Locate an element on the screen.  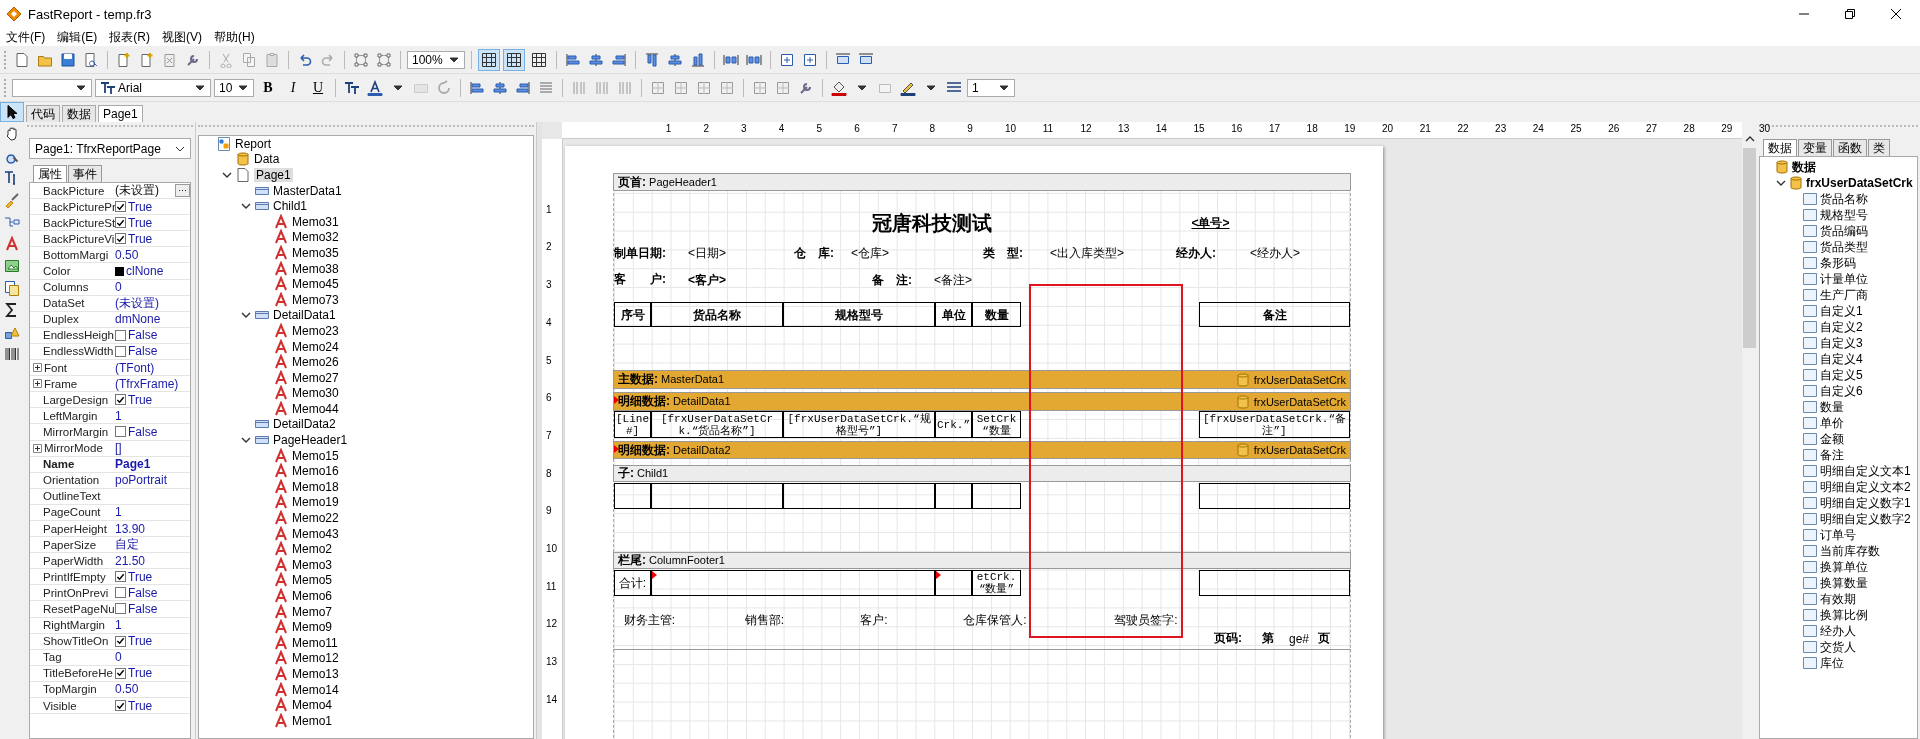
tree-item: 单价 is located at coordinates (1832, 423).